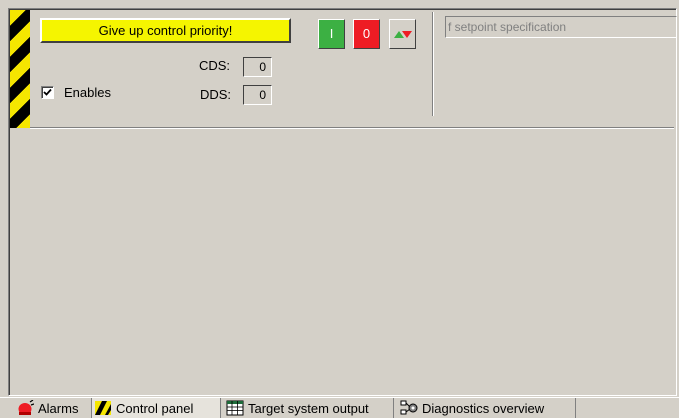 Image resolution: width=679 pixels, height=418 pixels. I want to click on tab-target-system-output: Target system output, so click(309, 408).